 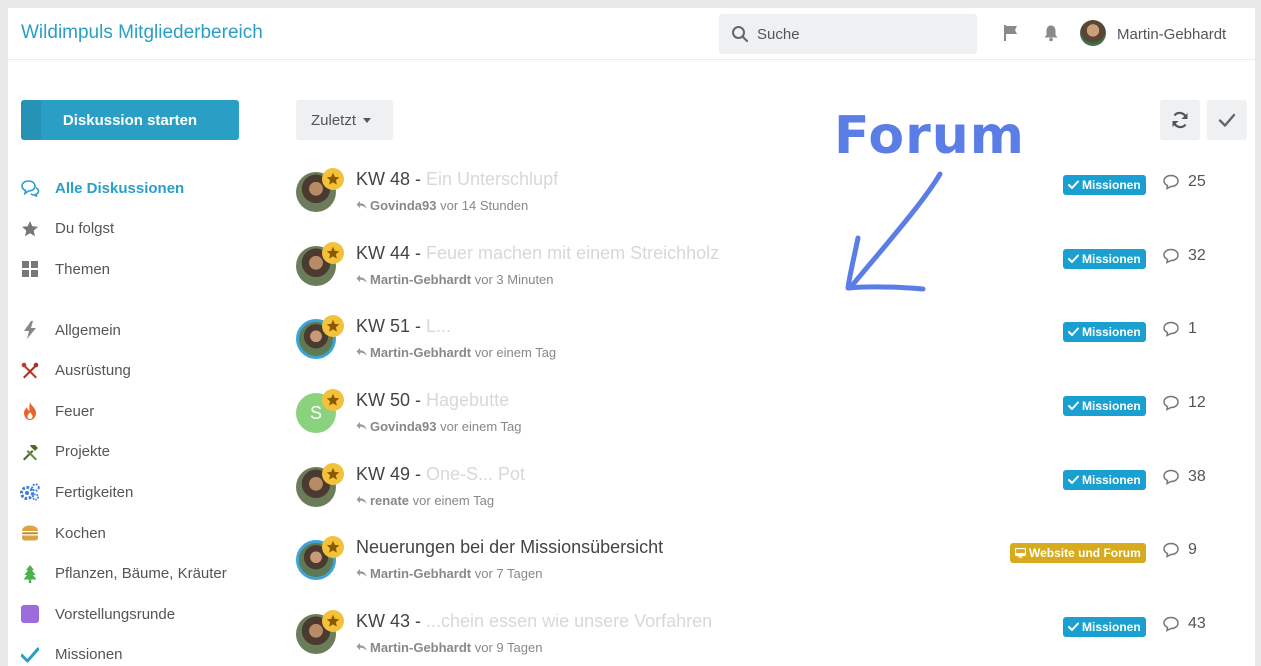 I want to click on sidebar-item-vorstellungsrunde: Vorstellungsrunde, so click(x=135, y=614).